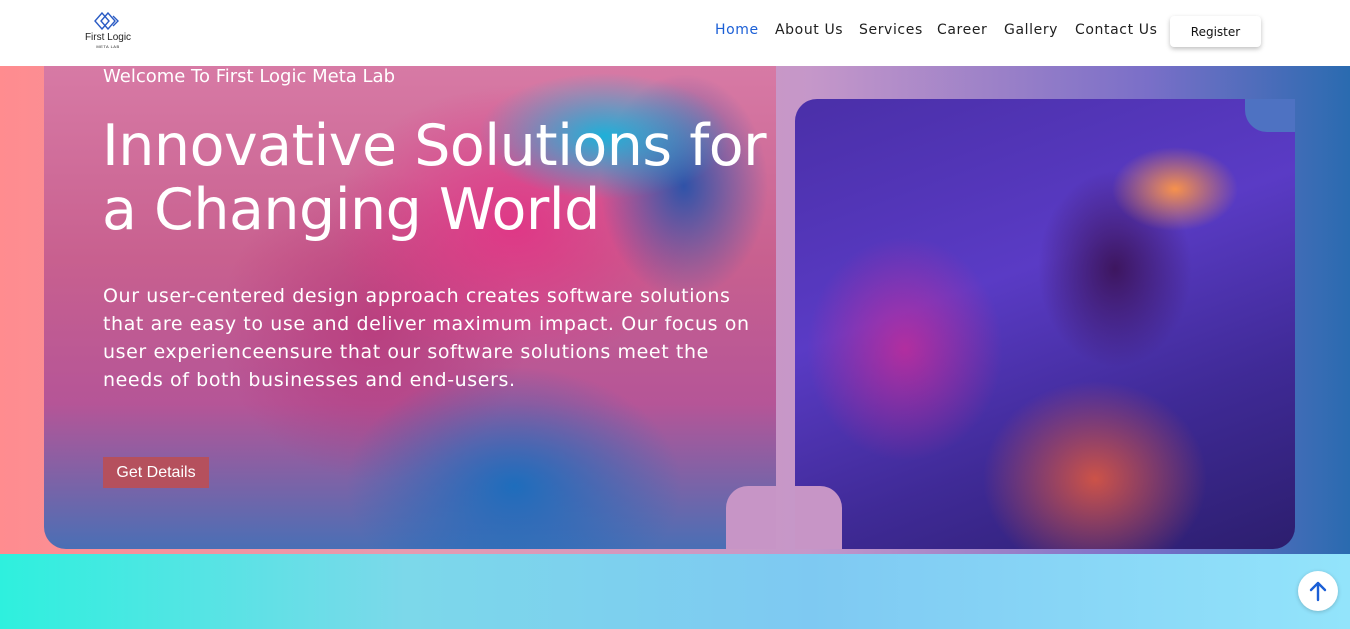  I want to click on hero-welcome: Welcome To First Logic Meta Lab, so click(249, 76).